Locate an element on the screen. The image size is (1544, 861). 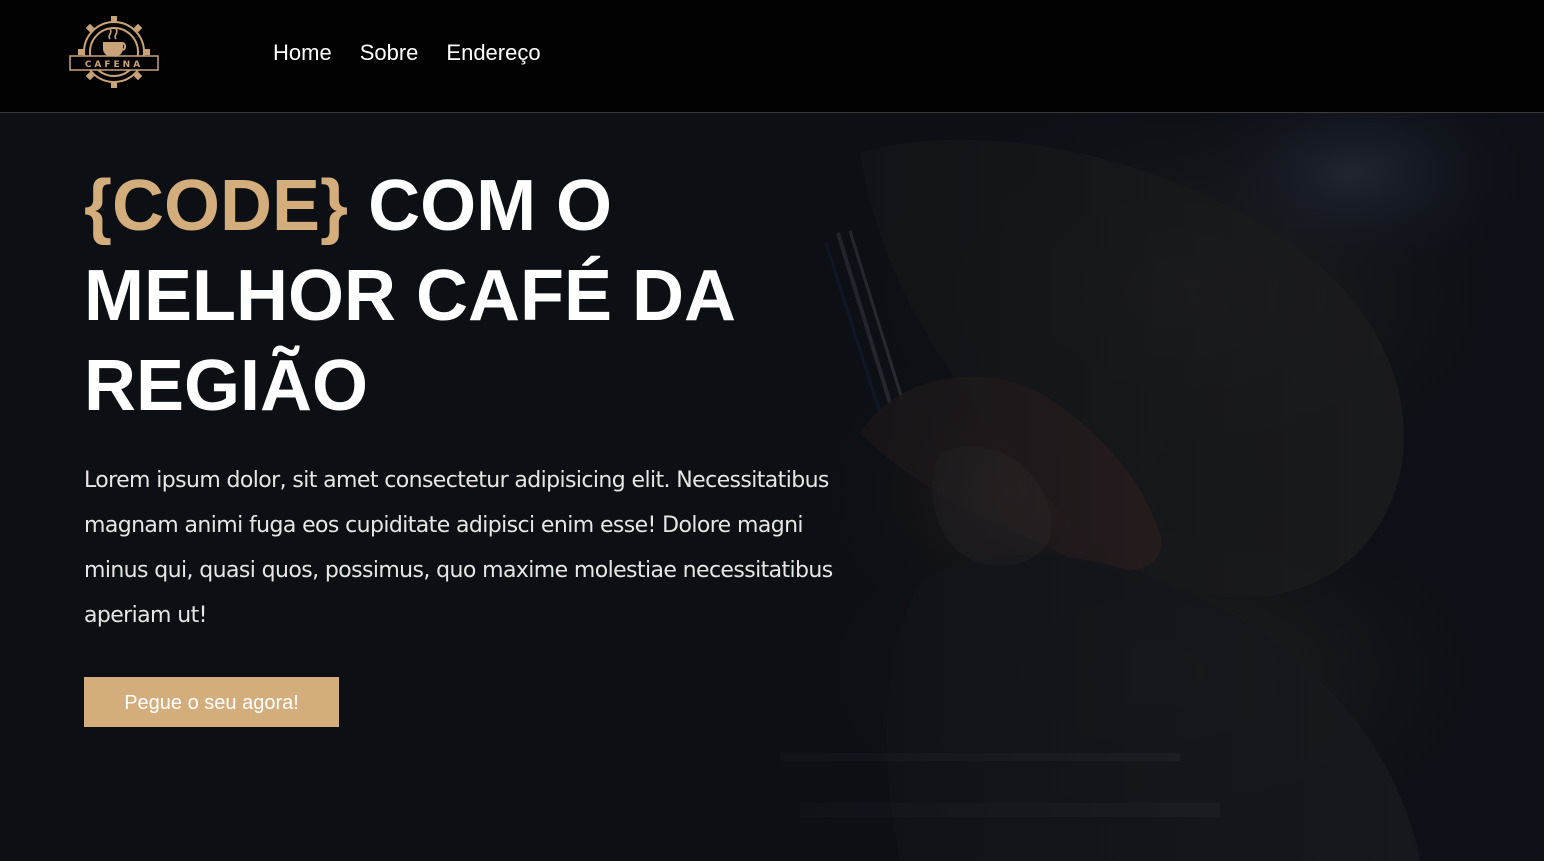
main-nav: Home Sobre Endereço is located at coordinates (407, 53).